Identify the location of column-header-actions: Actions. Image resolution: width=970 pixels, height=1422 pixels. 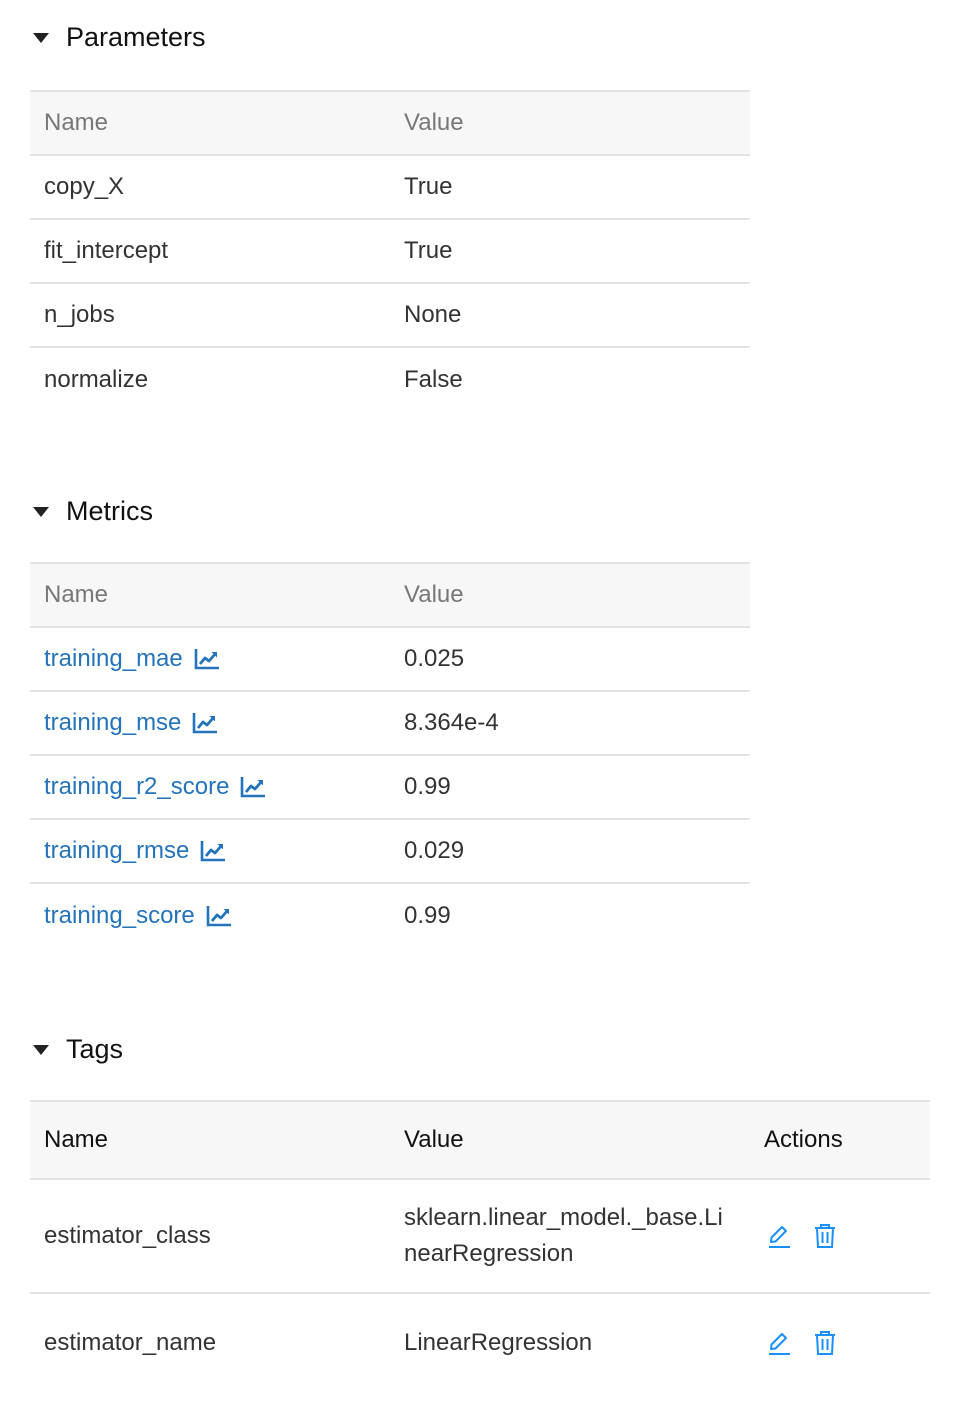
(840, 1140).